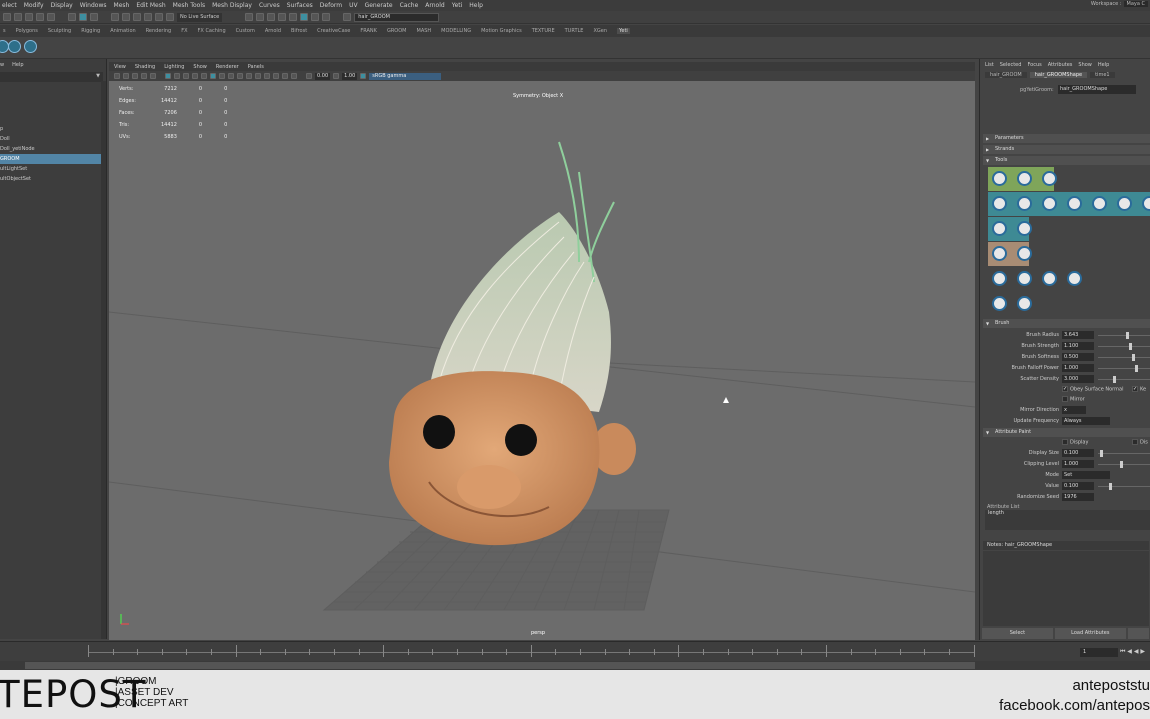 The width and height of the screenshot is (1150, 719). I want to click on select-tool-icon, so click(72, 17).